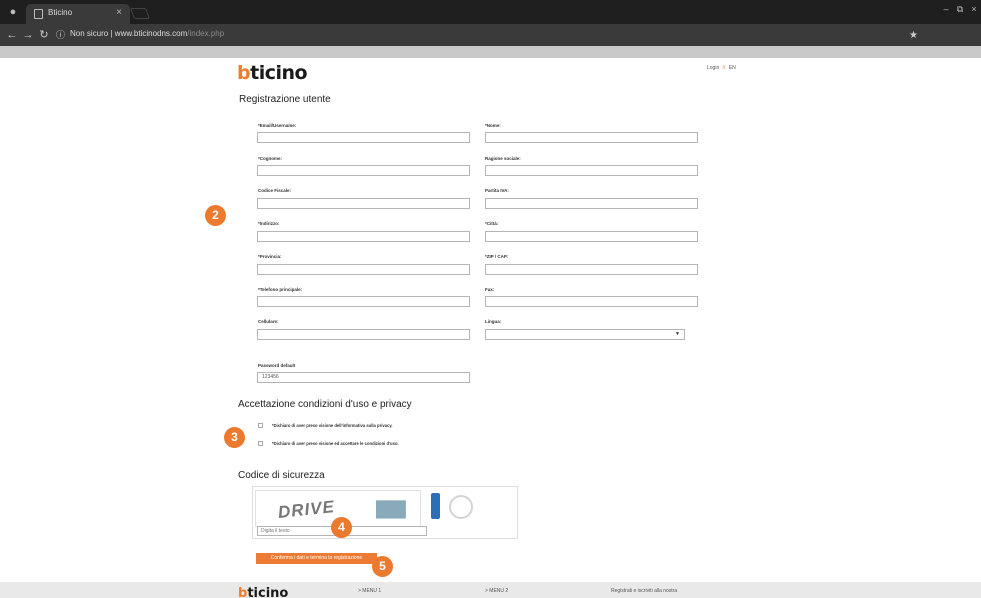  What do you see at coordinates (732, 68) in the screenshot?
I see `lang-en-link: EN` at bounding box center [732, 68].